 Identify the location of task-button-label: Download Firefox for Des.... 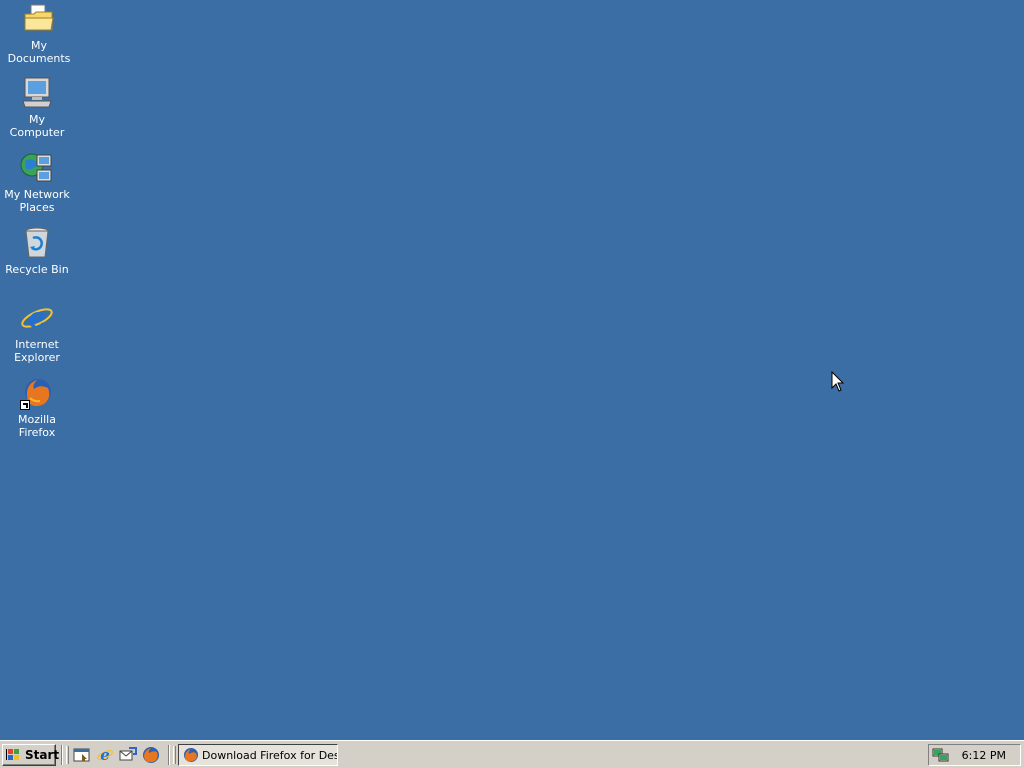
(270, 755).